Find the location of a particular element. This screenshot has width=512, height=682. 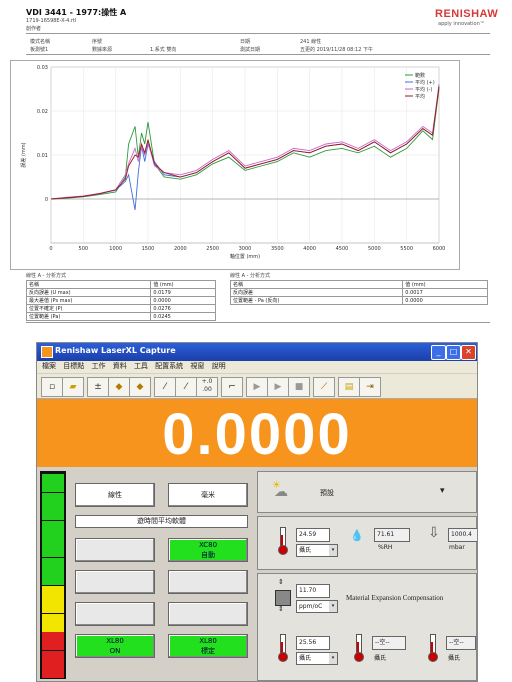

play-icon: ▶ is located at coordinates (257, 387).